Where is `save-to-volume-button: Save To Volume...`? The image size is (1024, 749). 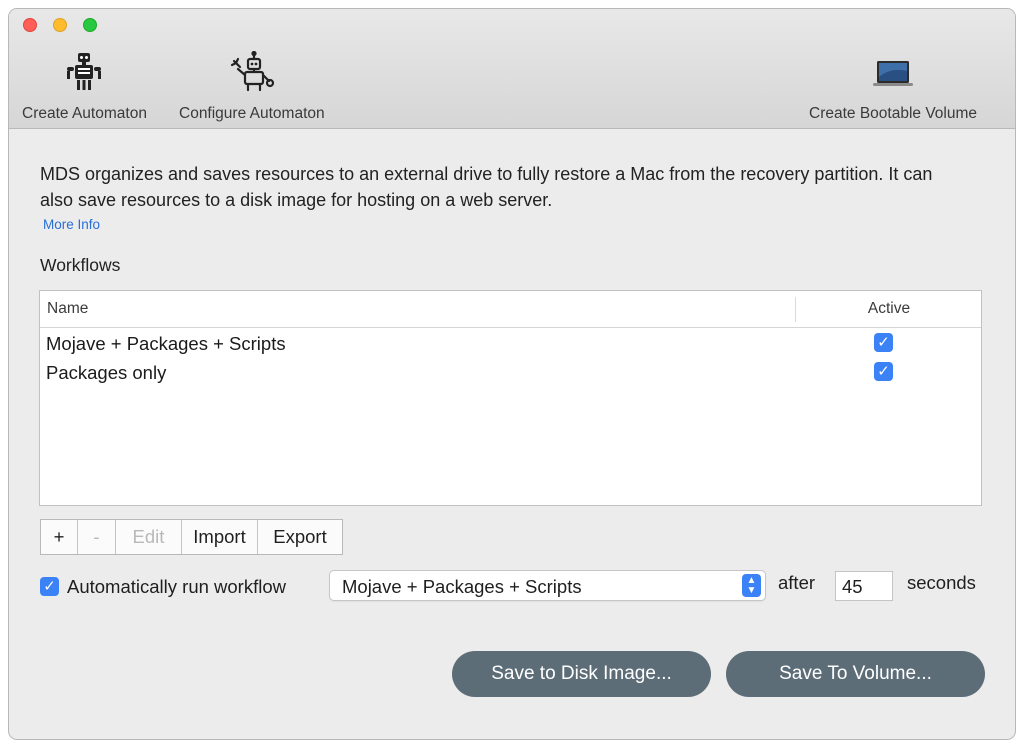 save-to-volume-button: Save To Volume... is located at coordinates (855, 674).